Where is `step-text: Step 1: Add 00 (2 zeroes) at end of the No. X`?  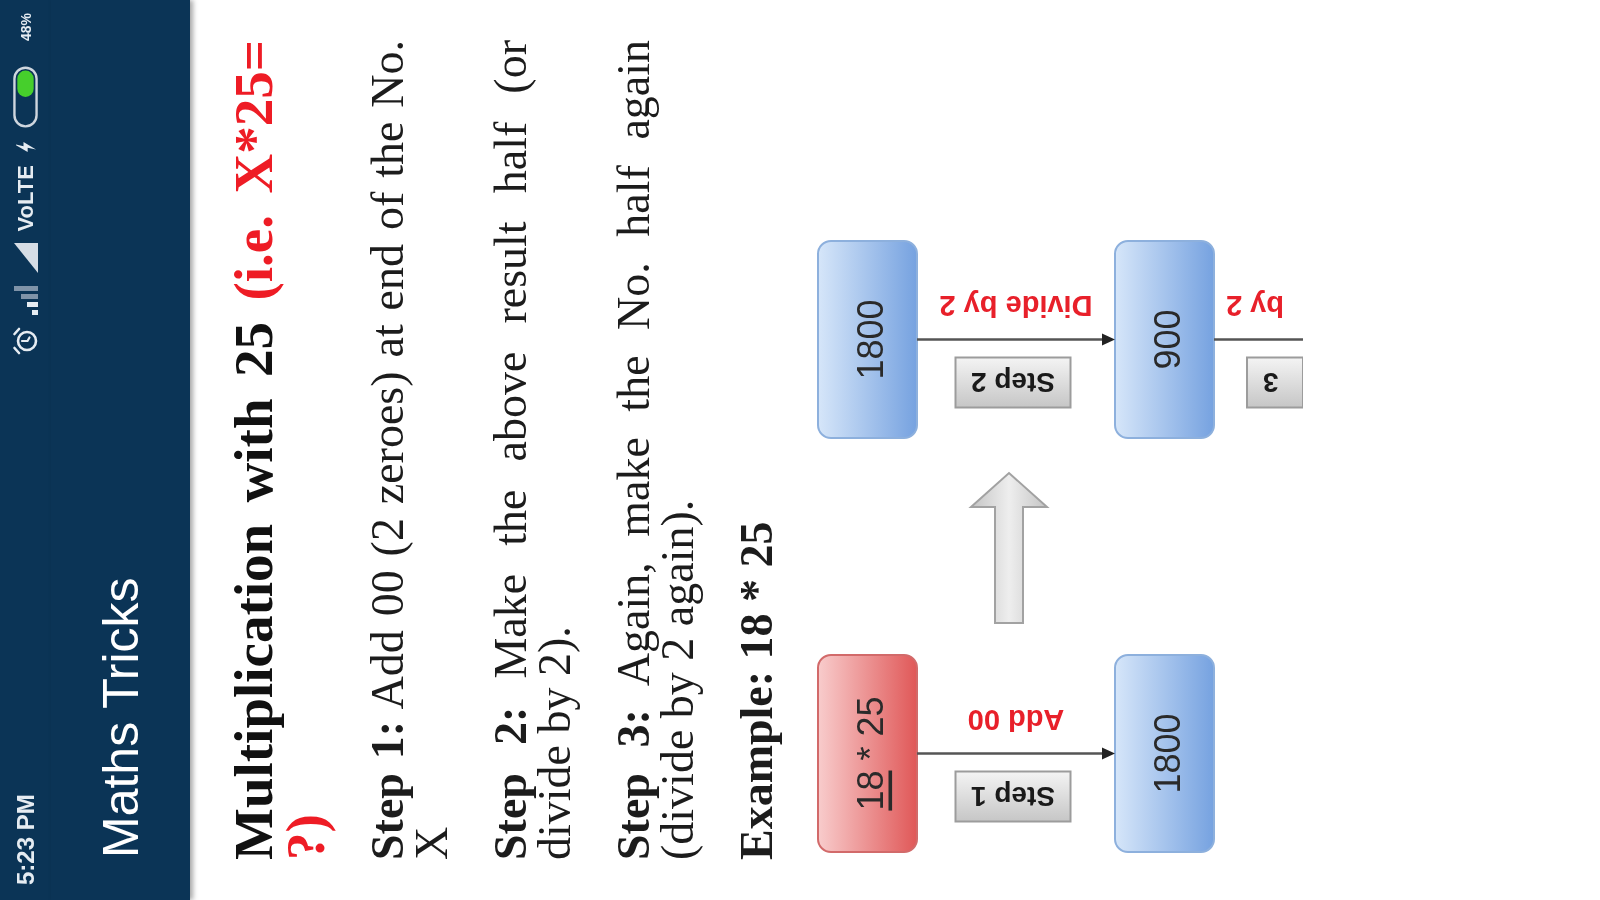 step-text: Step 1: Add 00 (2 zeroes) at end of the No. X is located at coordinates (410, 450).